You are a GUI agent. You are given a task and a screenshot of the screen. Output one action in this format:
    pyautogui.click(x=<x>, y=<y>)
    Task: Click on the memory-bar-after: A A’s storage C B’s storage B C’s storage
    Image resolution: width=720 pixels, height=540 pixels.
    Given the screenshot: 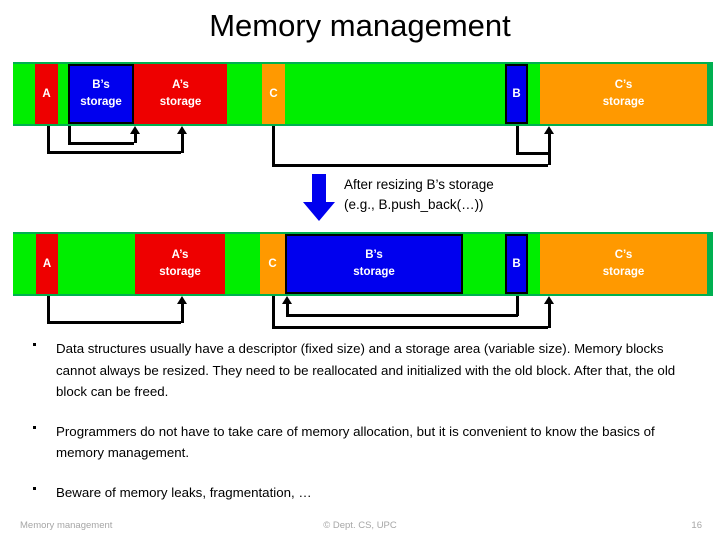 What is the action you would take?
    pyautogui.click(x=363, y=264)
    